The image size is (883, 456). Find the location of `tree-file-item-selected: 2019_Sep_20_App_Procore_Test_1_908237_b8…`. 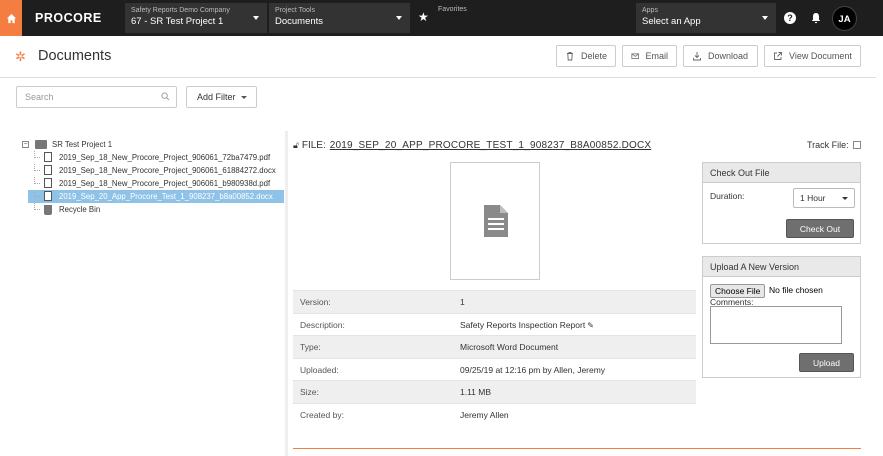

tree-file-item-selected: 2019_Sep_20_App_Procore_Test_1_908237_b8… is located at coordinates (156, 196).